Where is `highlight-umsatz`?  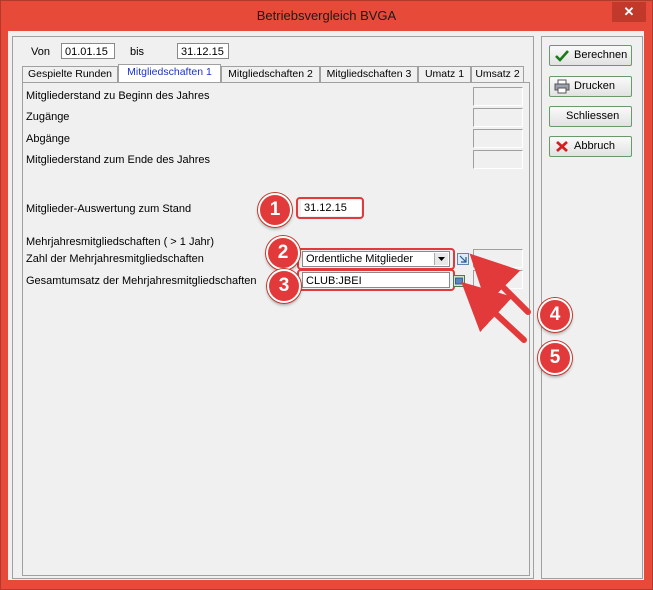 highlight-umsatz is located at coordinates (376, 280).